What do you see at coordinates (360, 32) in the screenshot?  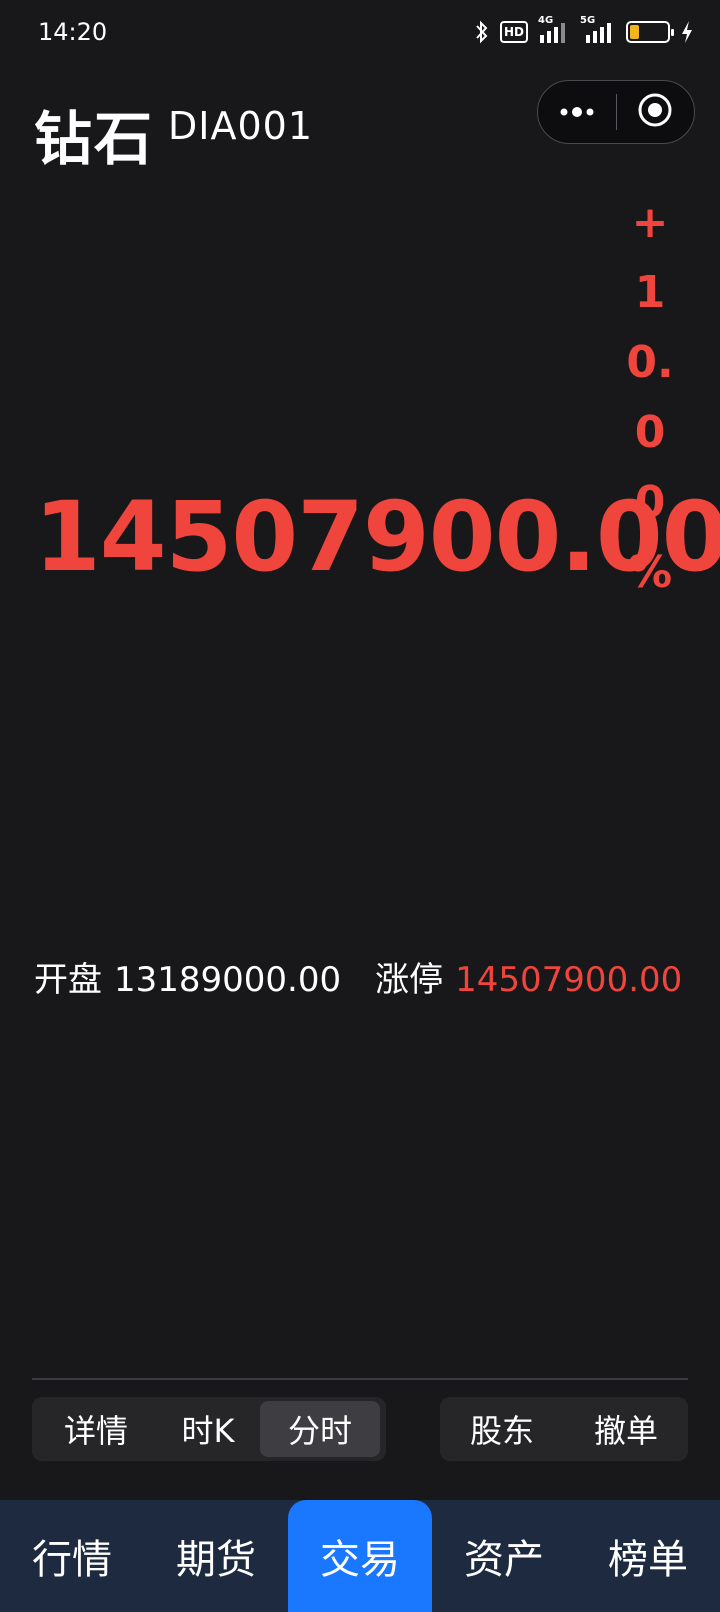 I see `status-bar: 14:20 HD 4G 5G` at bounding box center [360, 32].